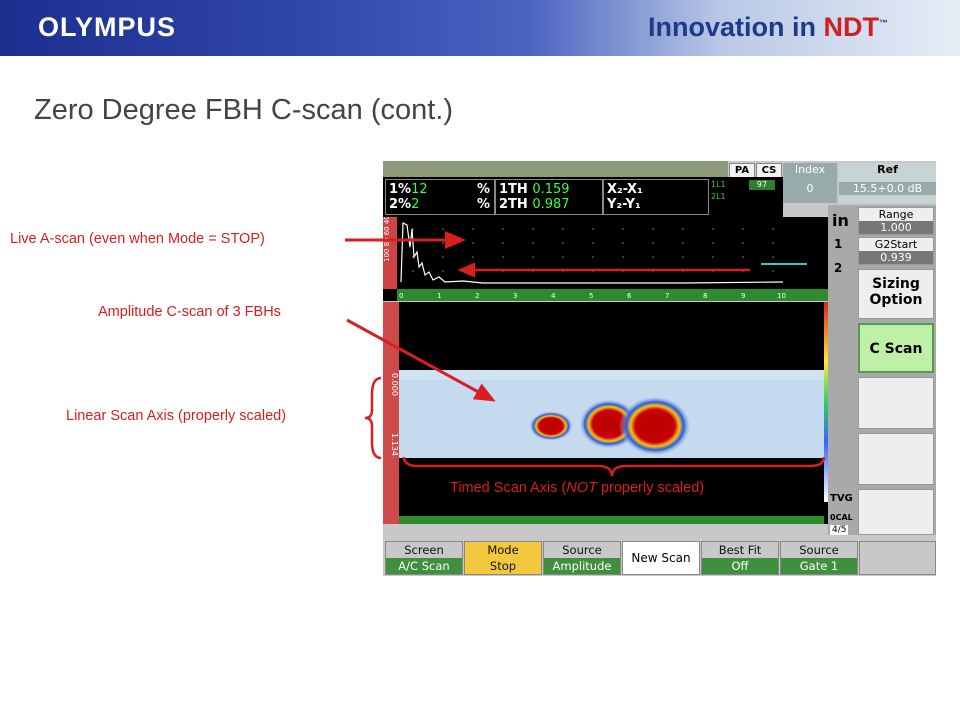 This screenshot has height=720, width=960. I want to click on timed-axis-text-1: Timed Scan Axis (, so click(508, 488).